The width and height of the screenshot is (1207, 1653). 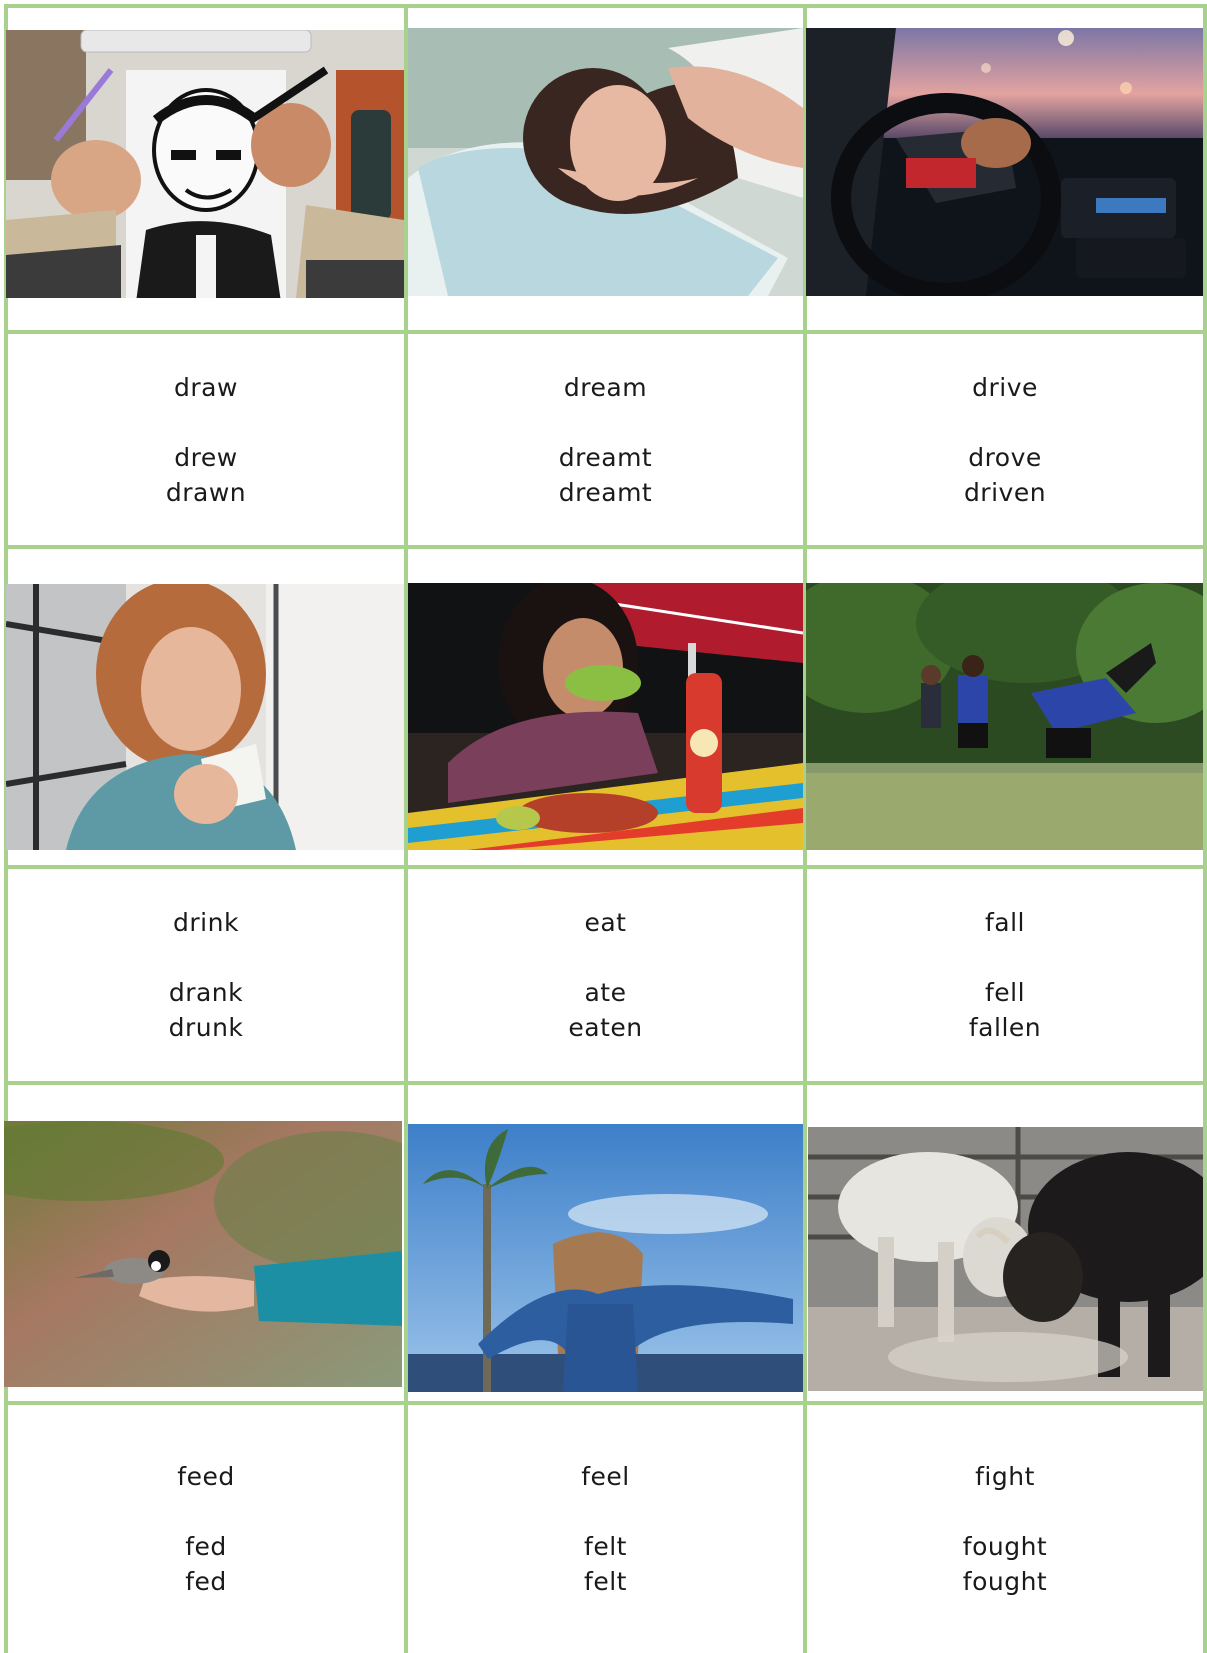 I want to click on verb-past-participle: dreamt, so click(x=605, y=492).